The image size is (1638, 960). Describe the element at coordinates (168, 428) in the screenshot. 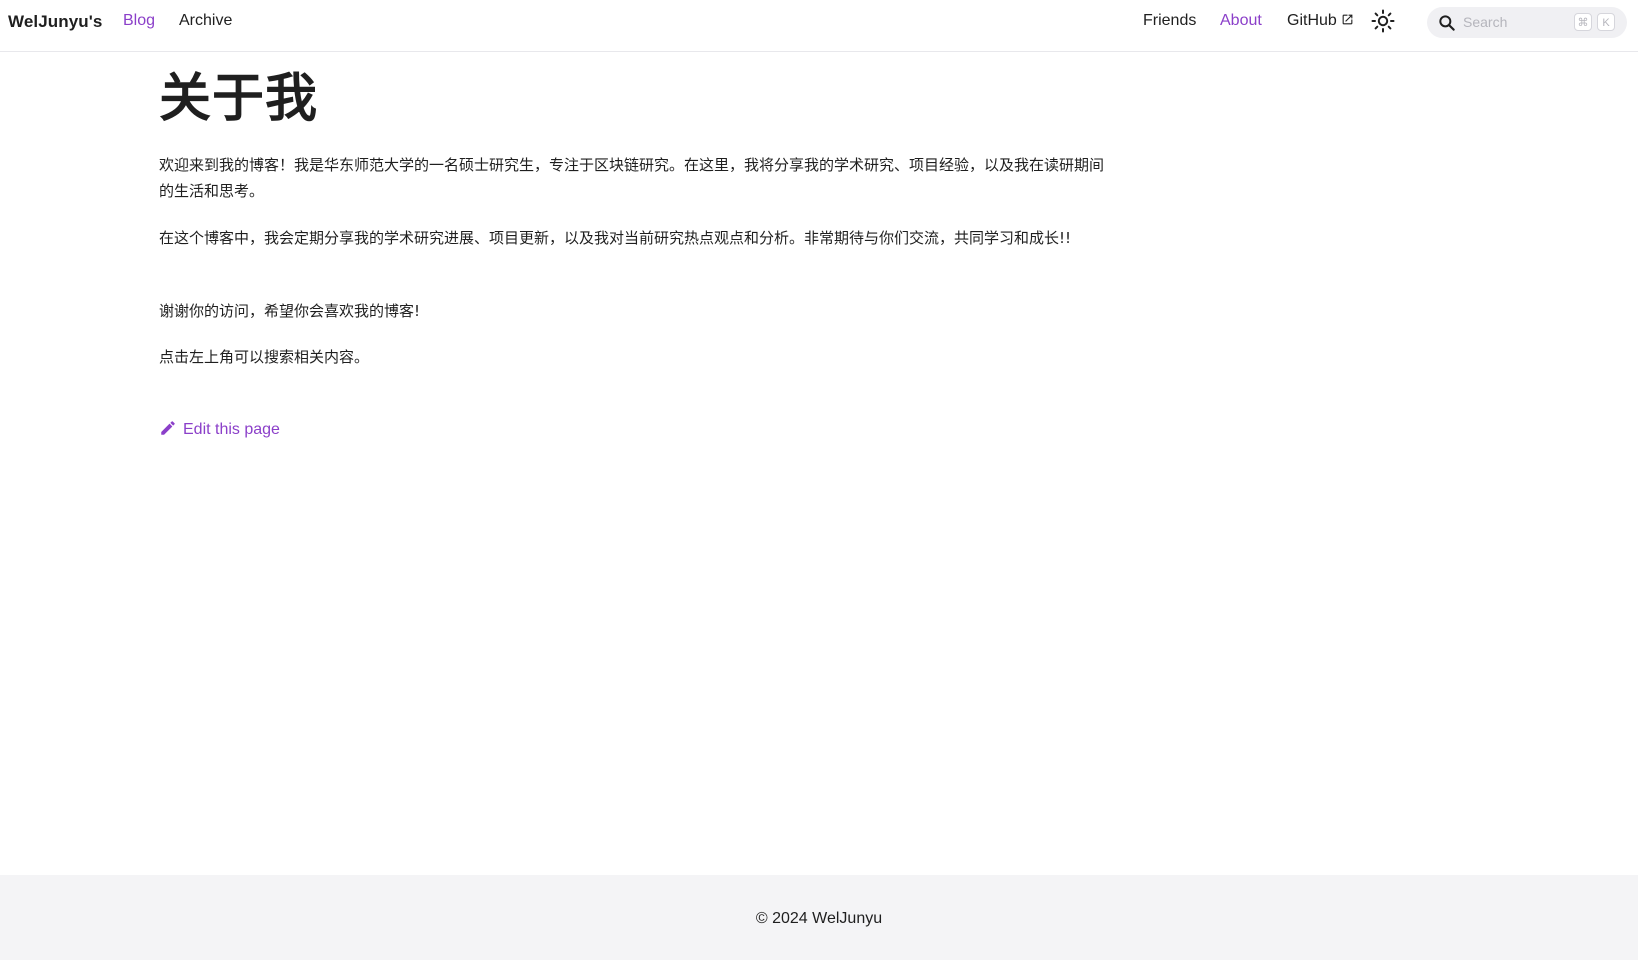

I see `pencil-icon` at that location.